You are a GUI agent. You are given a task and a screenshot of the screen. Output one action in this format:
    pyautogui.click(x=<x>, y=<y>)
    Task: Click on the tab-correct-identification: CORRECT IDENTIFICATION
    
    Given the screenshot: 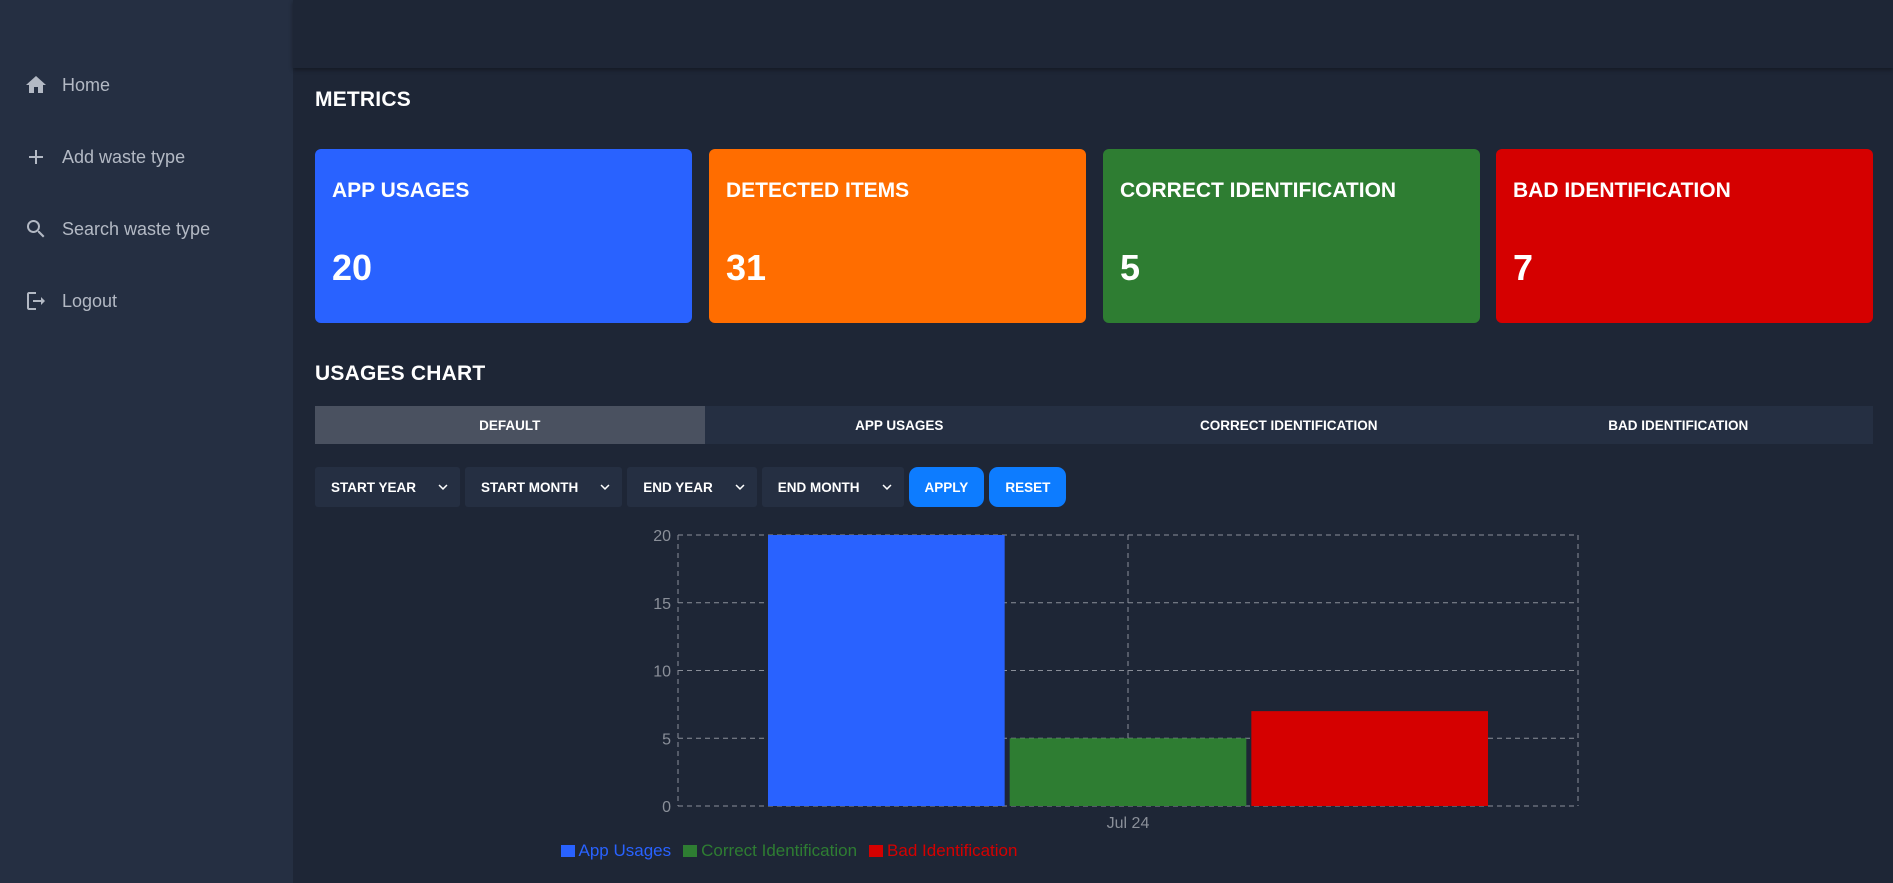 What is the action you would take?
    pyautogui.click(x=1289, y=425)
    